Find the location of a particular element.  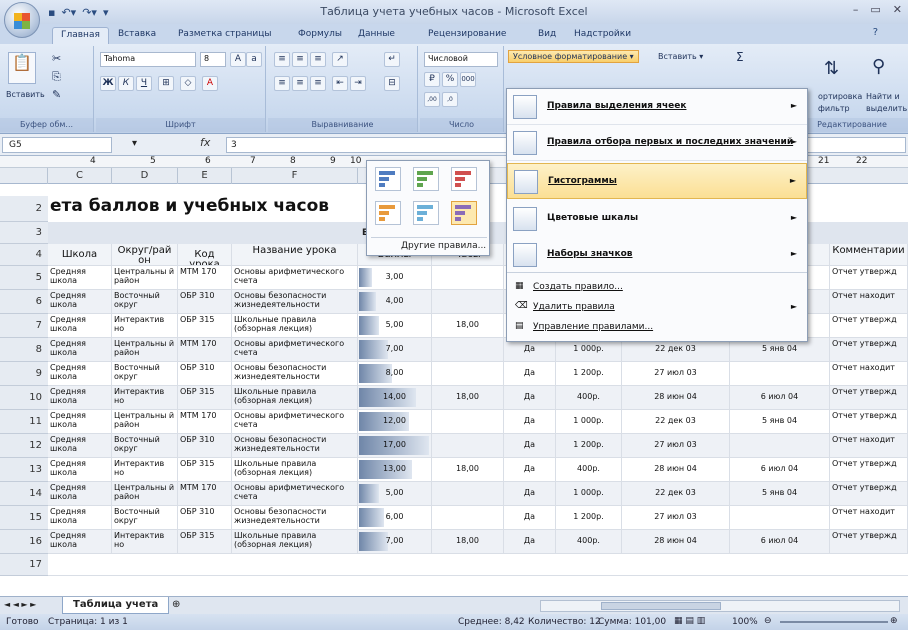

tab-view: Вид is located at coordinates (547, 35).